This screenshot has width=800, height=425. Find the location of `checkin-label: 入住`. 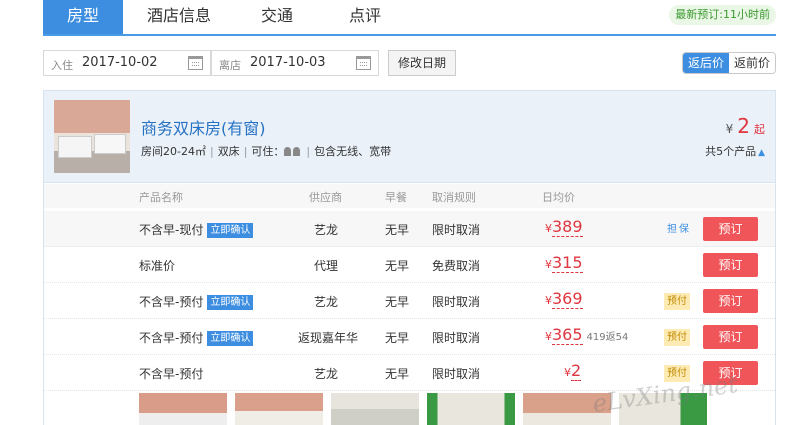

checkin-label: 入住 is located at coordinates (62, 65).